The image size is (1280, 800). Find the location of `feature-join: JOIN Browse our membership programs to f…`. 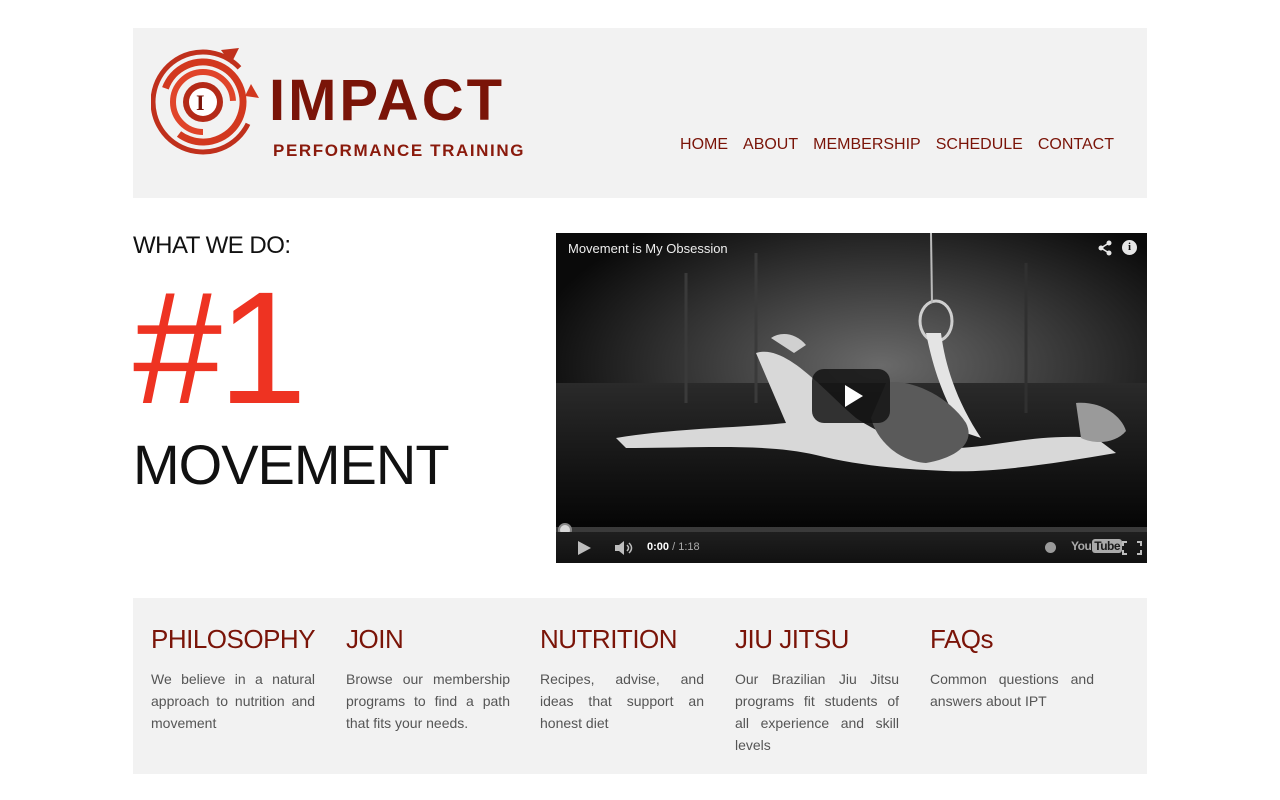

feature-join: JOIN Browse our membership programs to f… is located at coordinates (428, 679).